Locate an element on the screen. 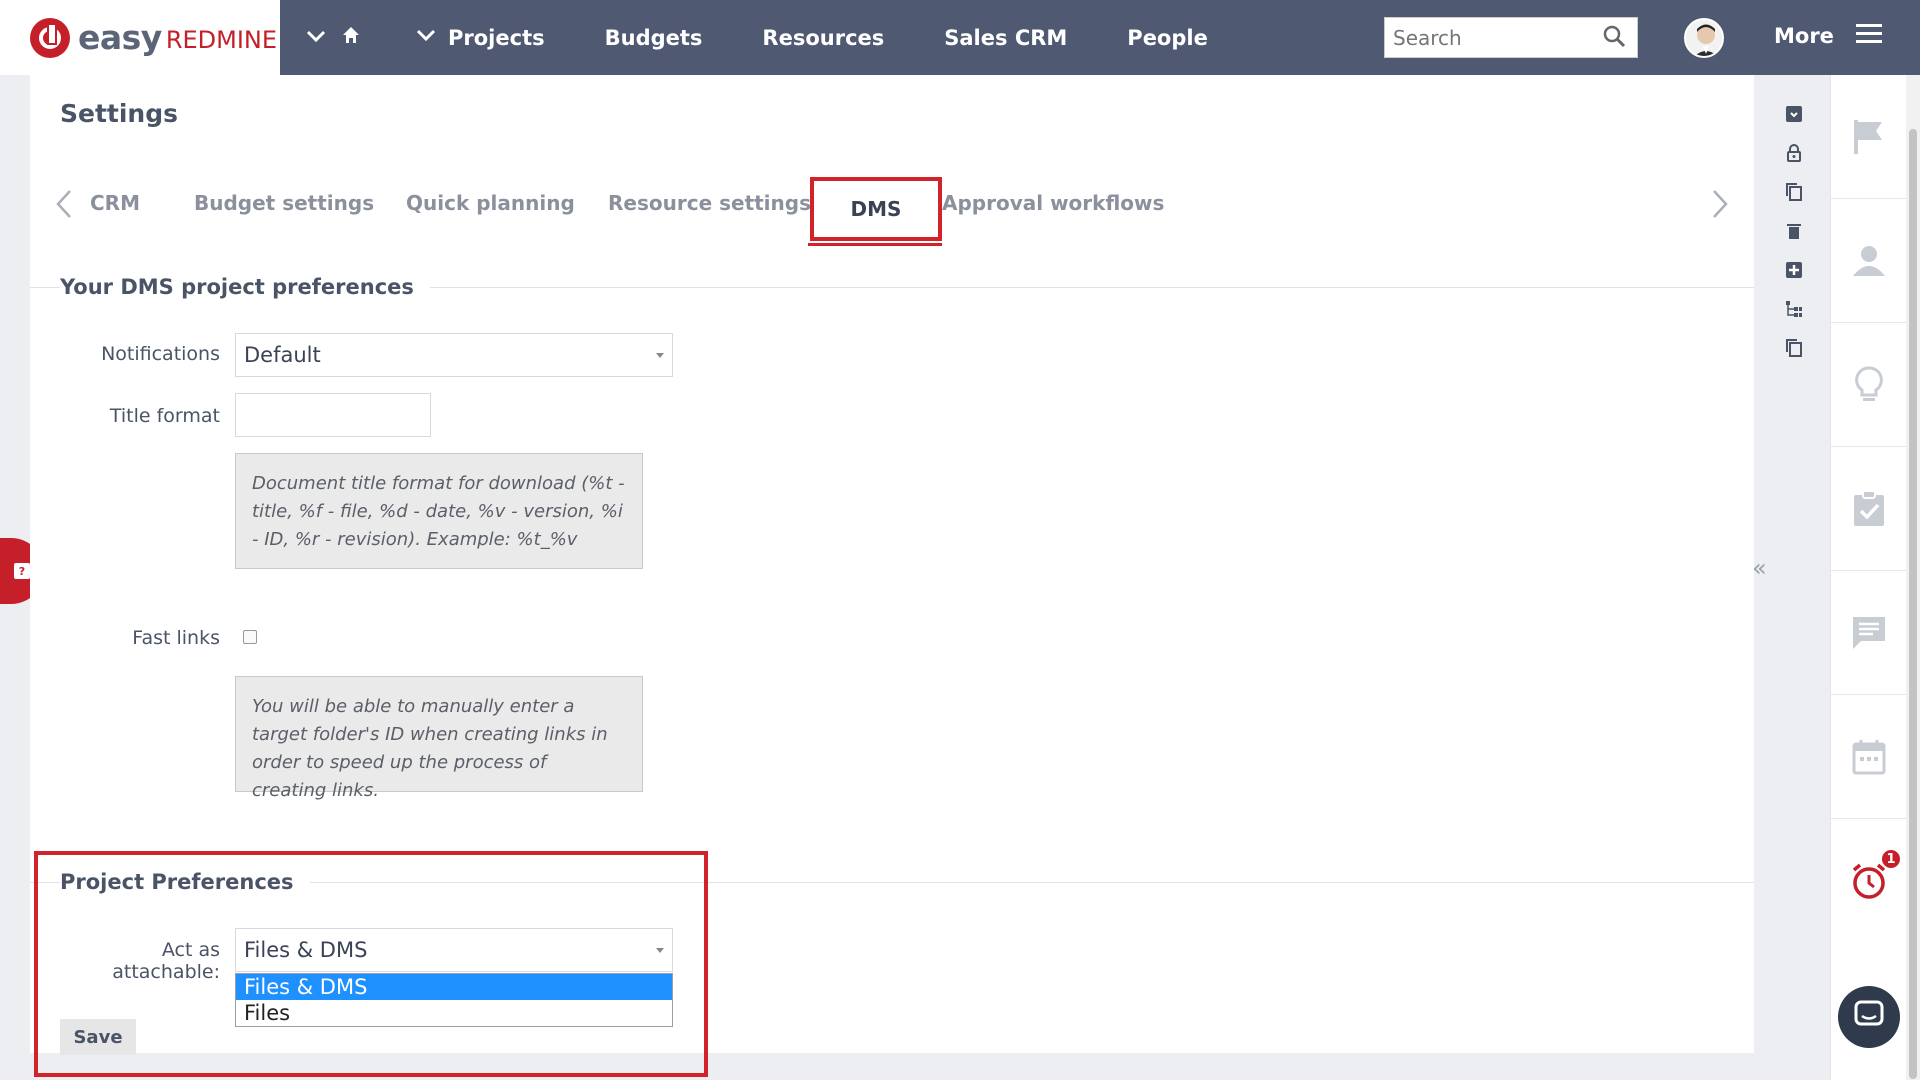 This screenshot has width=1920, height=1080. home-icon is located at coordinates (351, 37).